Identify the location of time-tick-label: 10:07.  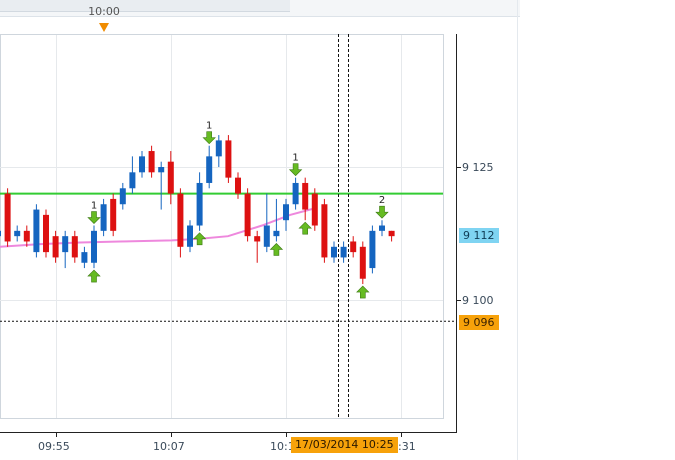
(169, 446).